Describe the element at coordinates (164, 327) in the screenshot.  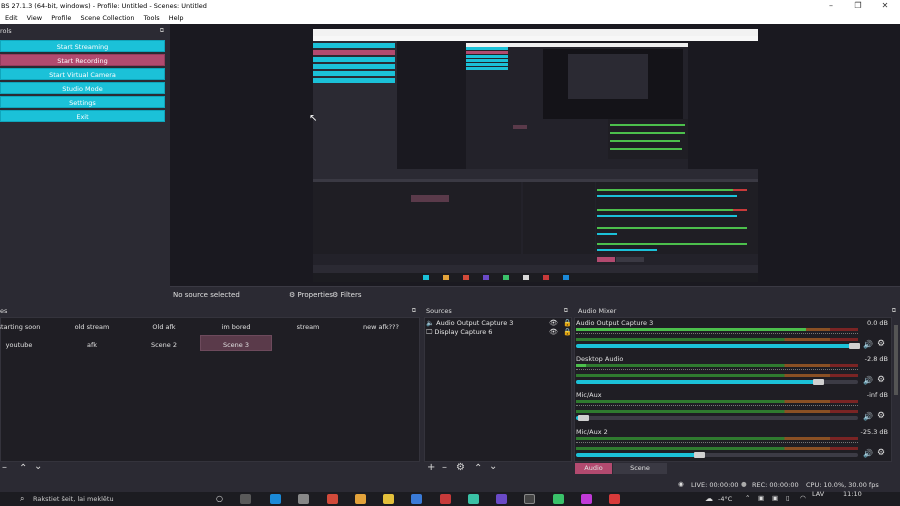
I see `scene-item: Old afk` at that location.